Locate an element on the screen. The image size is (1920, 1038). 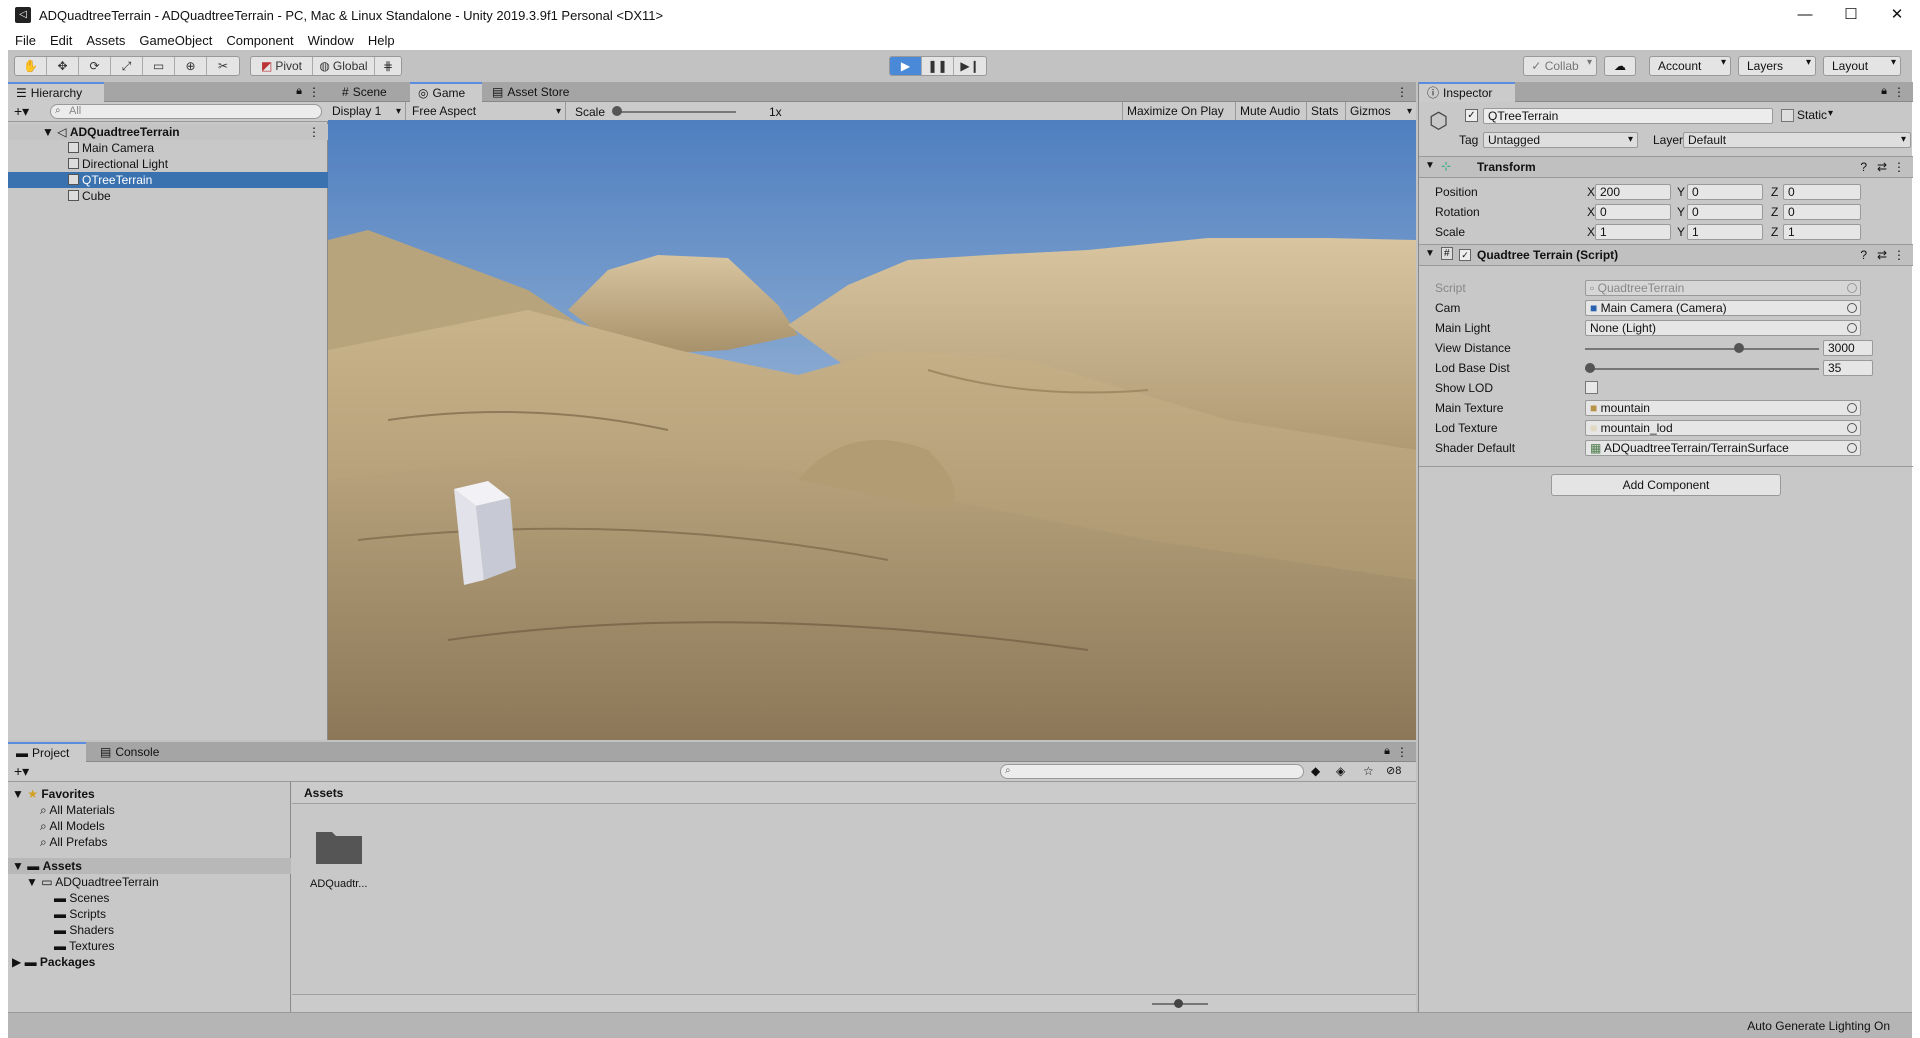
tree-shaders: ▬ Shaders is located at coordinates (84, 930).